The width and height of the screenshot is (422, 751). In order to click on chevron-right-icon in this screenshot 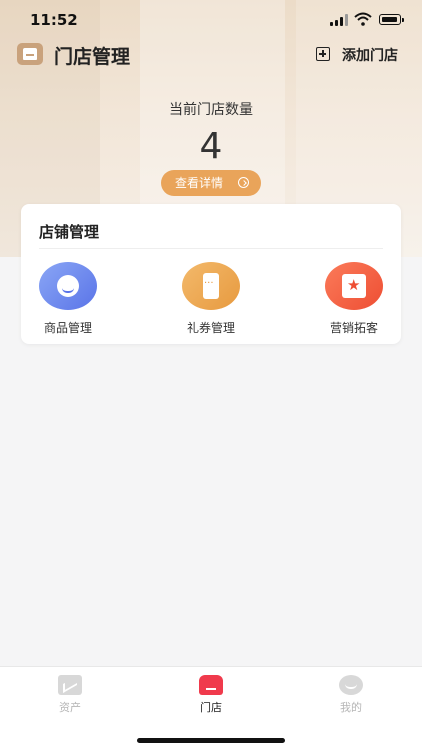, I will do `click(243, 182)`.